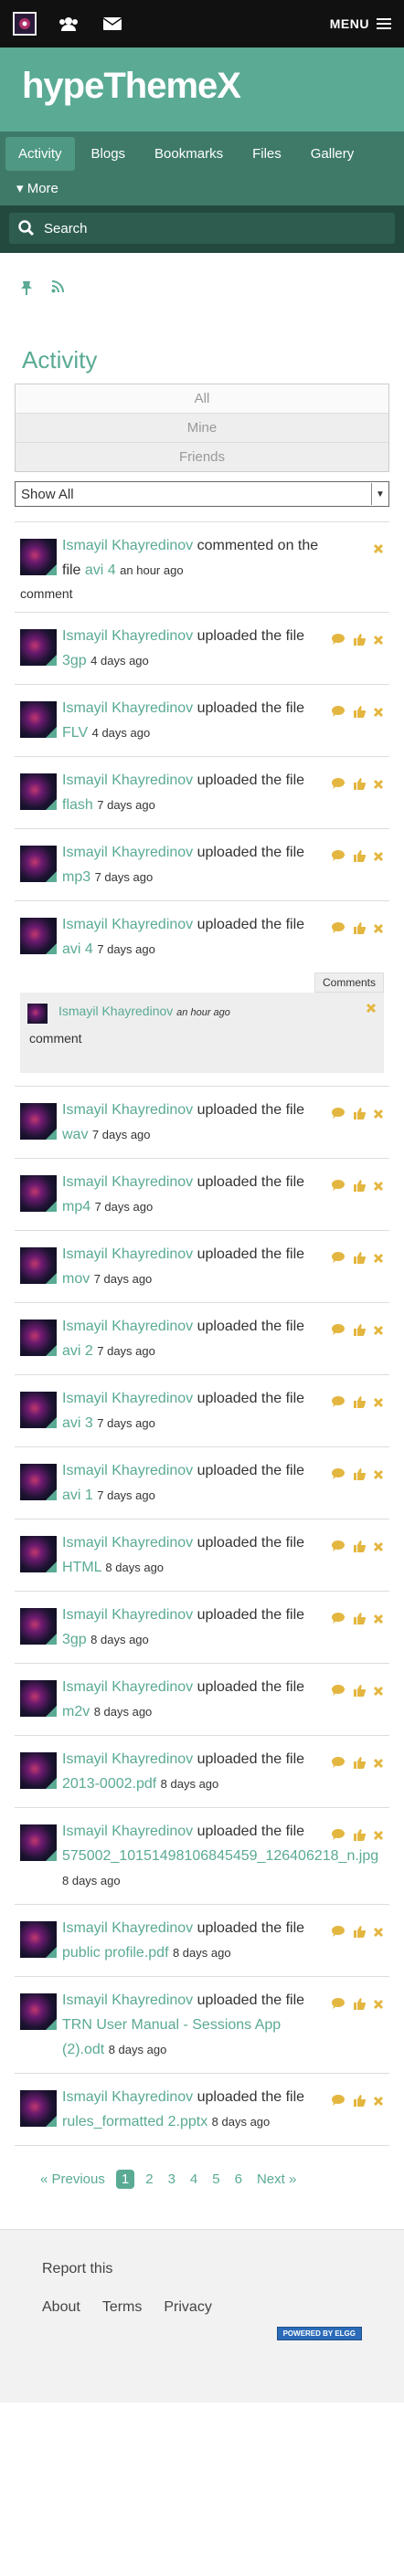 The height and width of the screenshot is (2576, 404). What do you see at coordinates (26, 287) in the screenshot?
I see `pin-icon` at bounding box center [26, 287].